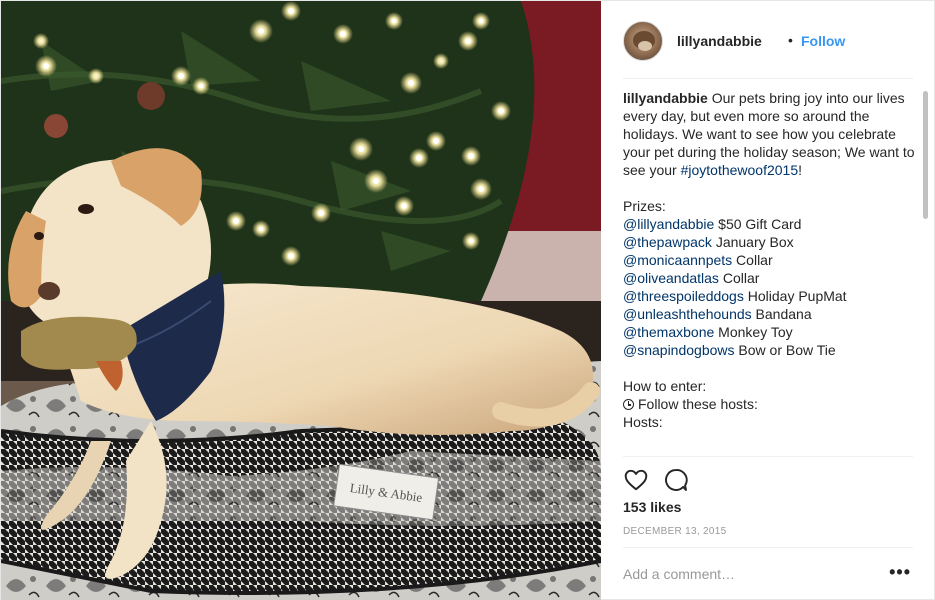  What do you see at coordinates (771, 404) in the screenshot?
I see `step-one: Follow these hosts:` at bounding box center [771, 404].